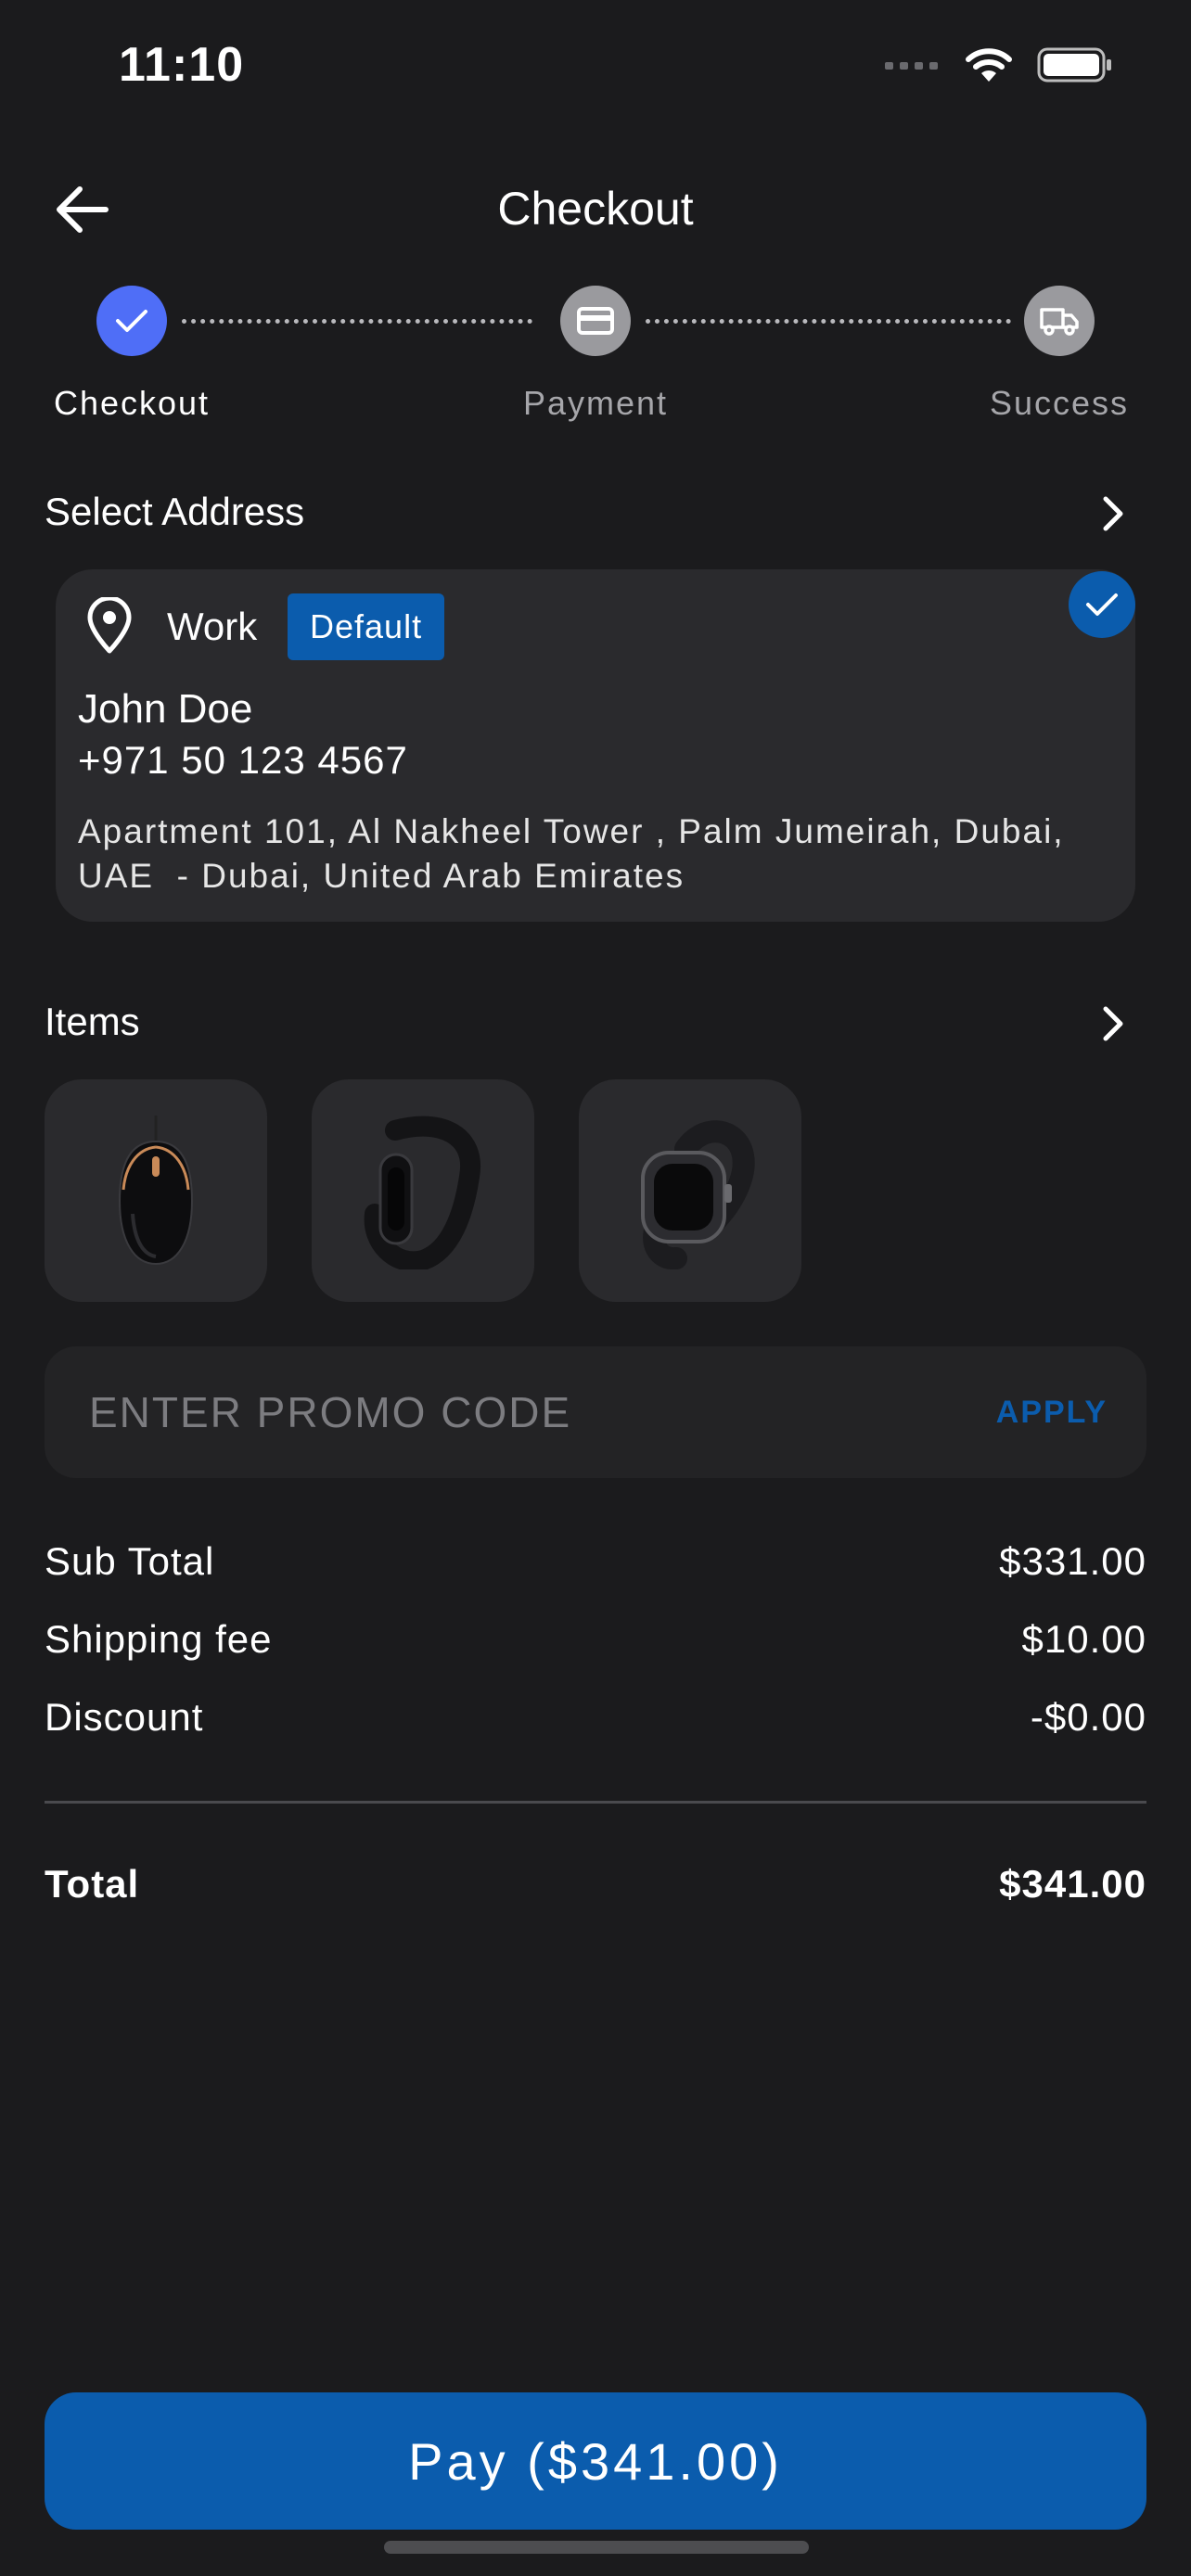 The width and height of the screenshot is (1191, 2576). What do you see at coordinates (92, 1884) in the screenshot?
I see `total-label: Total` at bounding box center [92, 1884].